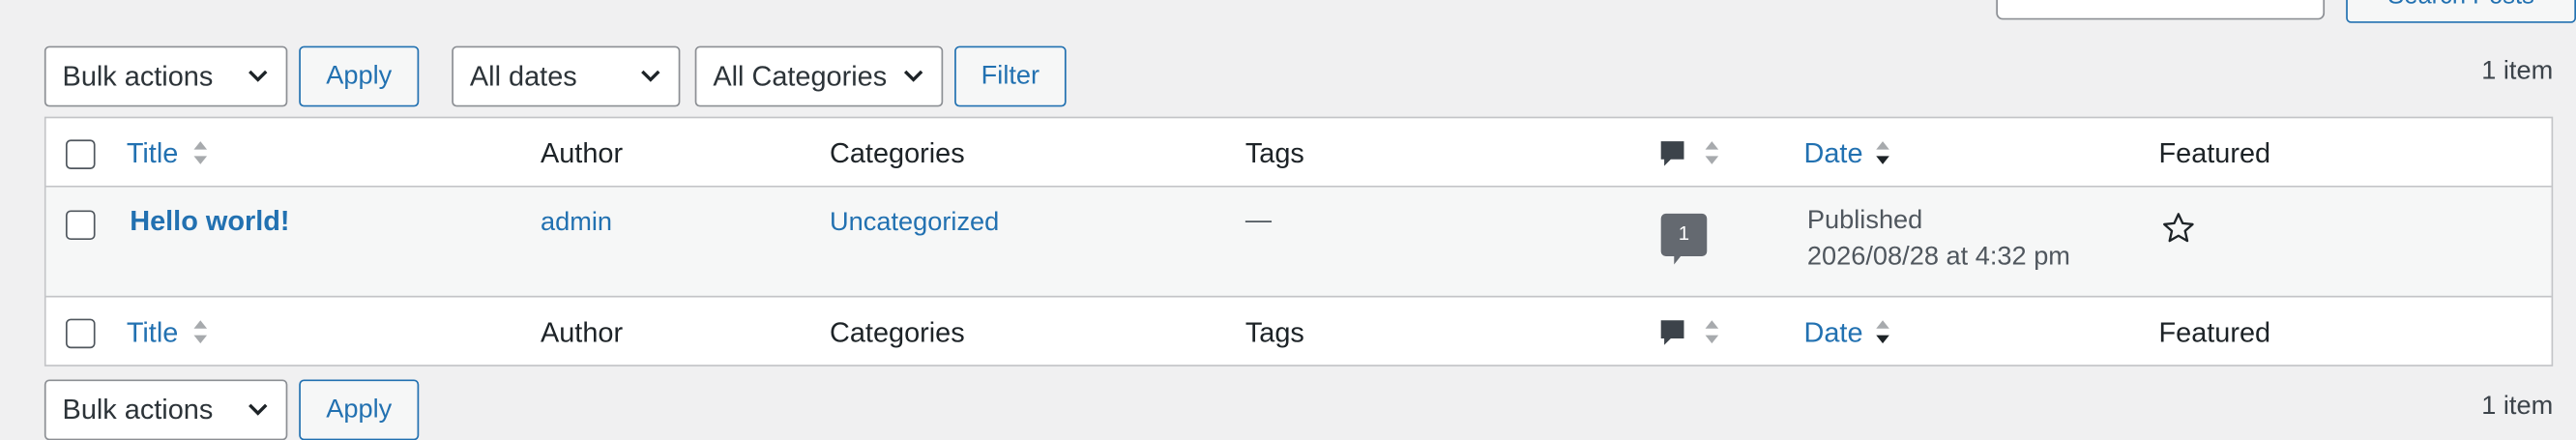 Image resolution: width=2576 pixels, height=440 pixels. What do you see at coordinates (2517, 71) in the screenshot?
I see `items-count-top: 1 item` at bounding box center [2517, 71].